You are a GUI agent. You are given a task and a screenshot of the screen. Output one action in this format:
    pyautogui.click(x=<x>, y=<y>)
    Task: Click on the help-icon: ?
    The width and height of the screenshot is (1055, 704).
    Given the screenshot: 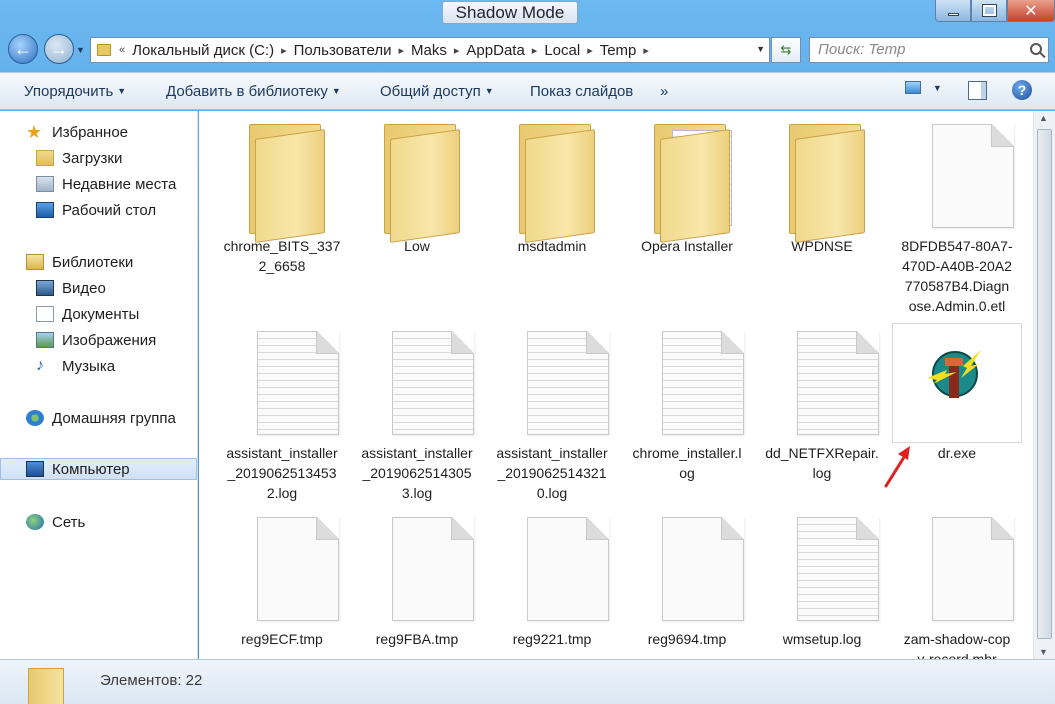 What is the action you would take?
    pyautogui.click(x=1022, y=90)
    